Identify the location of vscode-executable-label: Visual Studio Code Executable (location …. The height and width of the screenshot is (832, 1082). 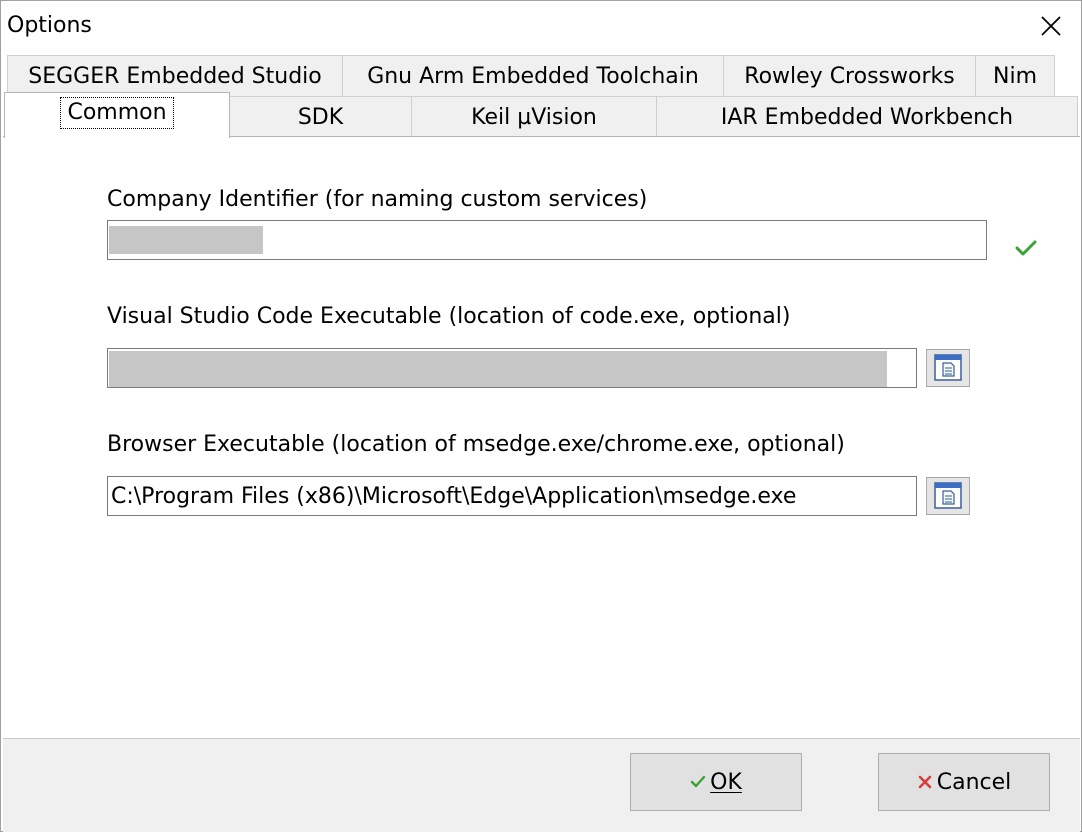
(449, 316).